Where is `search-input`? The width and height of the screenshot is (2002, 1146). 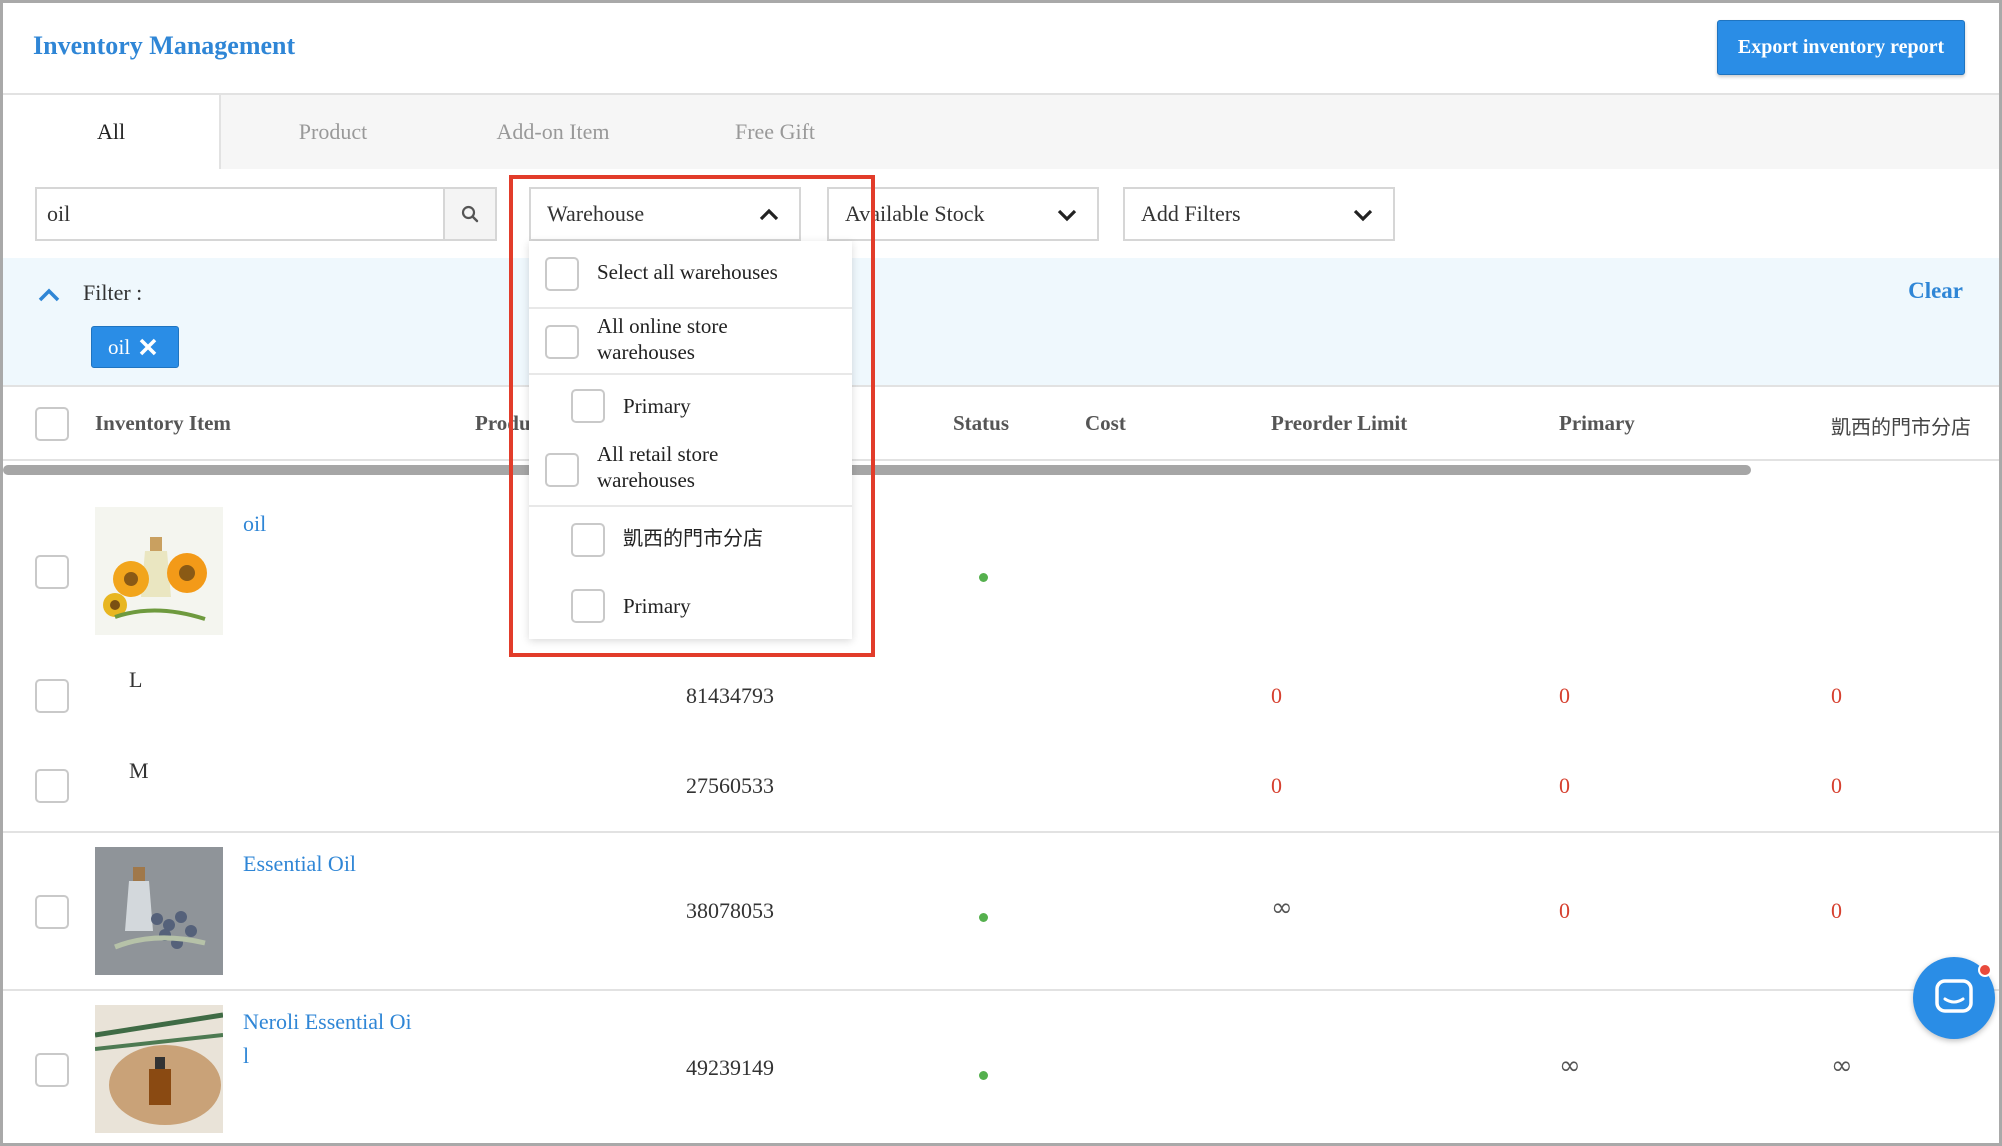 search-input is located at coordinates (240, 214).